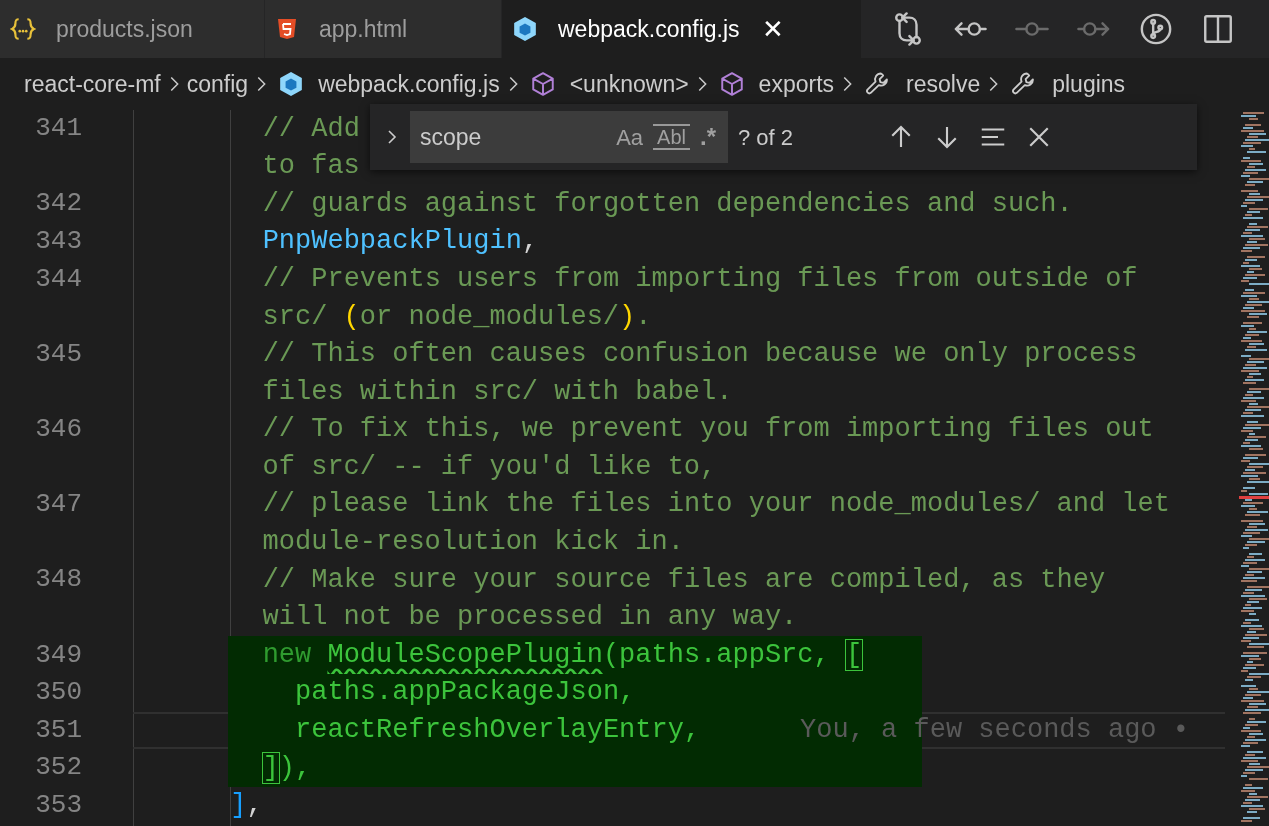 The width and height of the screenshot is (1269, 826). What do you see at coordinates (58, 128) in the screenshot?
I see `line-number: 341` at bounding box center [58, 128].